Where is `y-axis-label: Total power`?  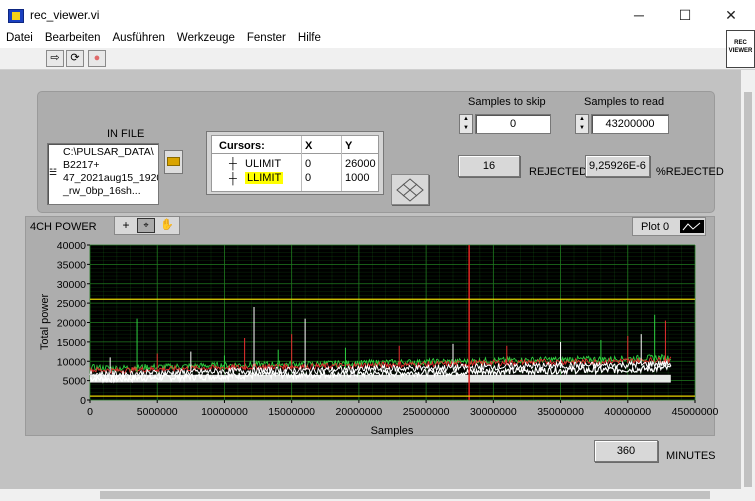 y-axis-label: Total power is located at coordinates (45, 322).